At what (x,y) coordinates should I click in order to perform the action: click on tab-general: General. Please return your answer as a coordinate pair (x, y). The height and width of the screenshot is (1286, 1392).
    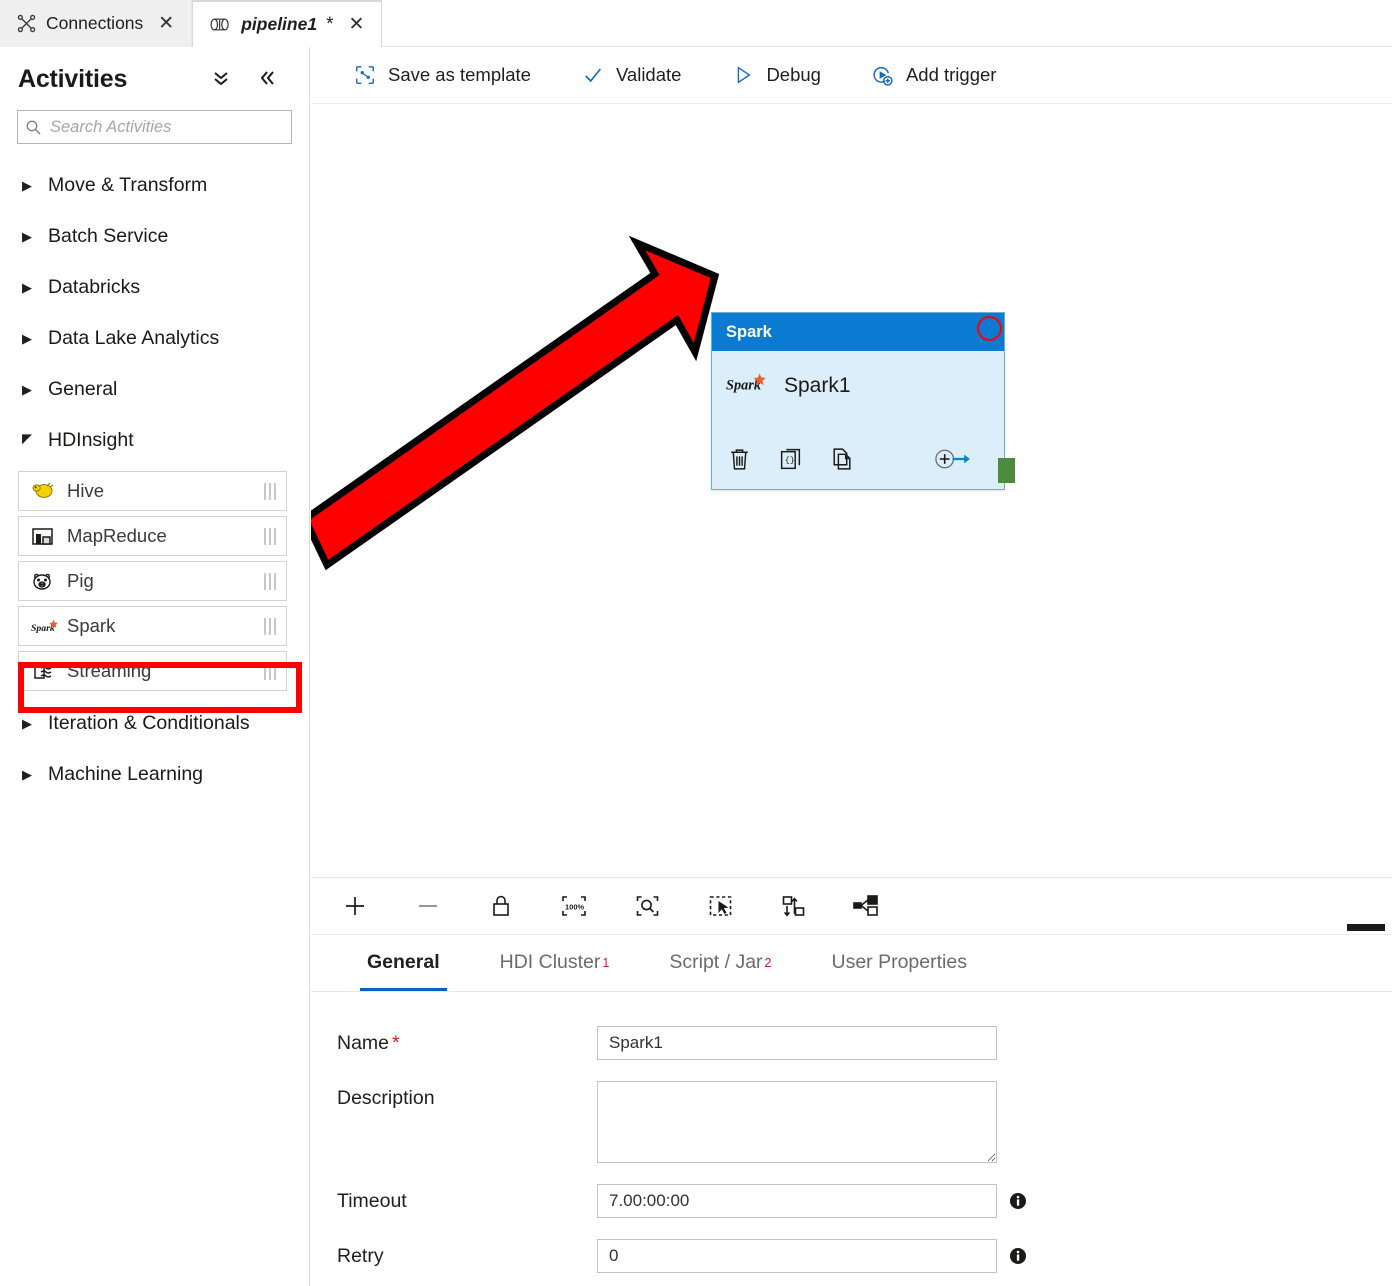
    Looking at the image, I should click on (403, 962).